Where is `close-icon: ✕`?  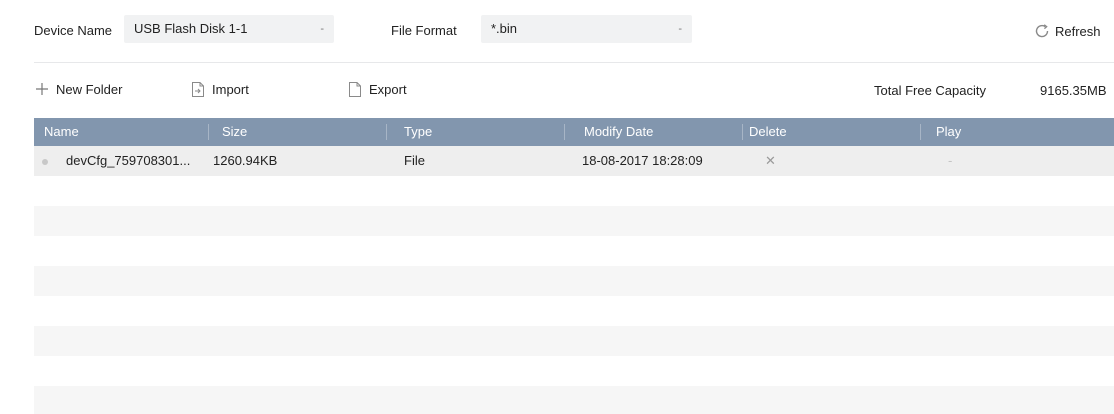 close-icon: ✕ is located at coordinates (770, 160).